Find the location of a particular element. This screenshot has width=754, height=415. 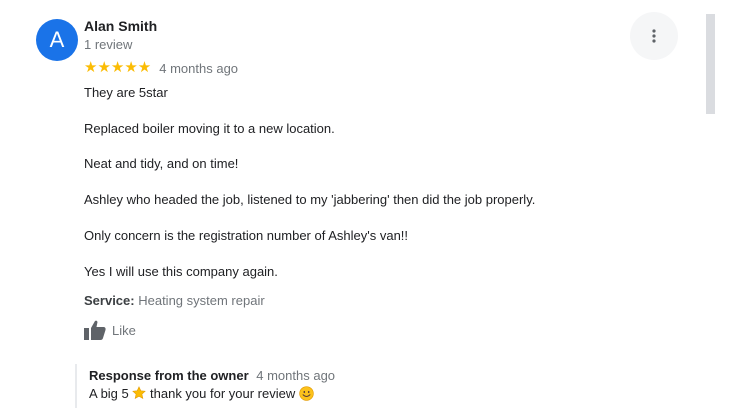

author-name: Alan Smith is located at coordinates (120, 26).